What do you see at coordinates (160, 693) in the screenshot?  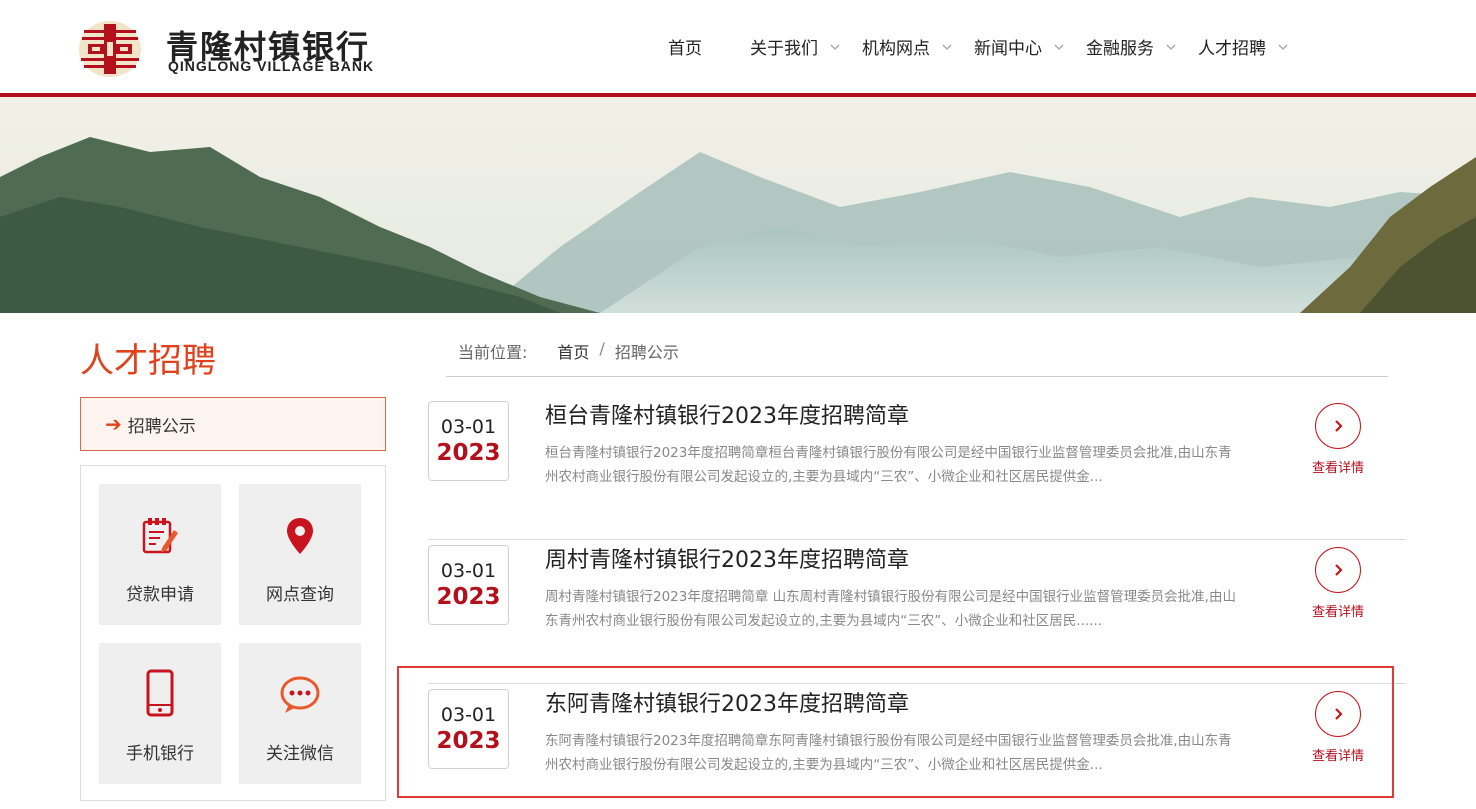 I see `mobile-phone-icon` at bounding box center [160, 693].